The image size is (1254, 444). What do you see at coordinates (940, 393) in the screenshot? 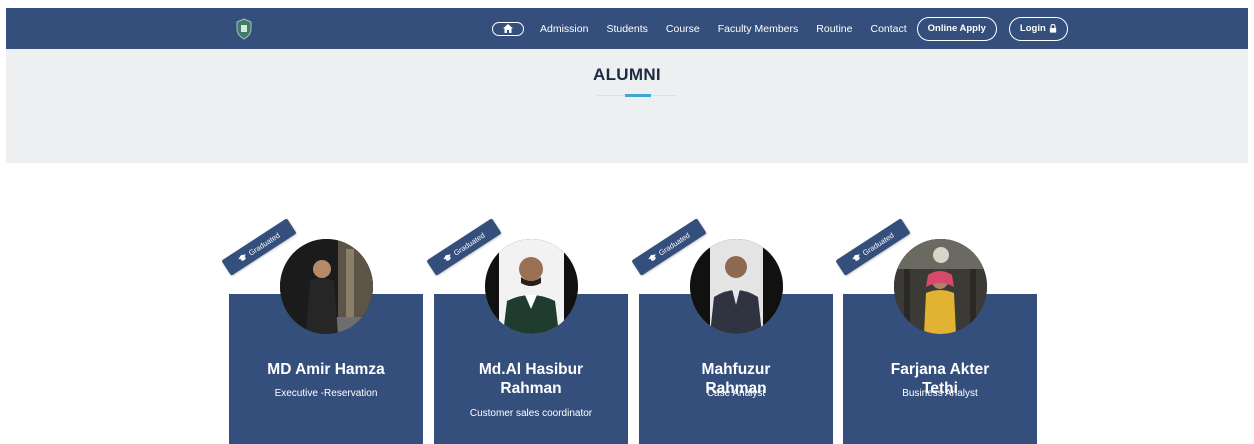
I see `alumni-role: Business Analyst` at bounding box center [940, 393].